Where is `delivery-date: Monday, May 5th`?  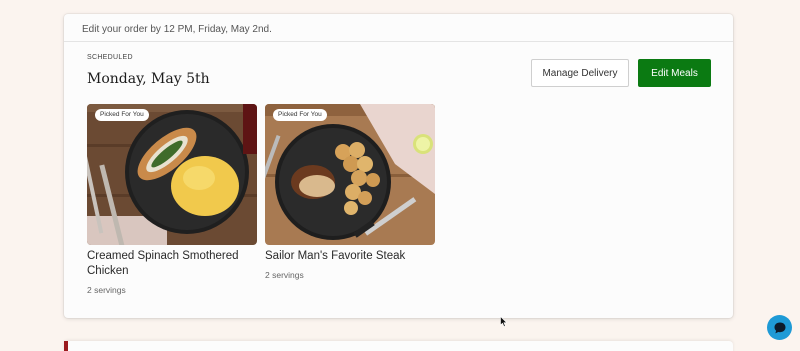 delivery-date: Monday, May 5th is located at coordinates (148, 79).